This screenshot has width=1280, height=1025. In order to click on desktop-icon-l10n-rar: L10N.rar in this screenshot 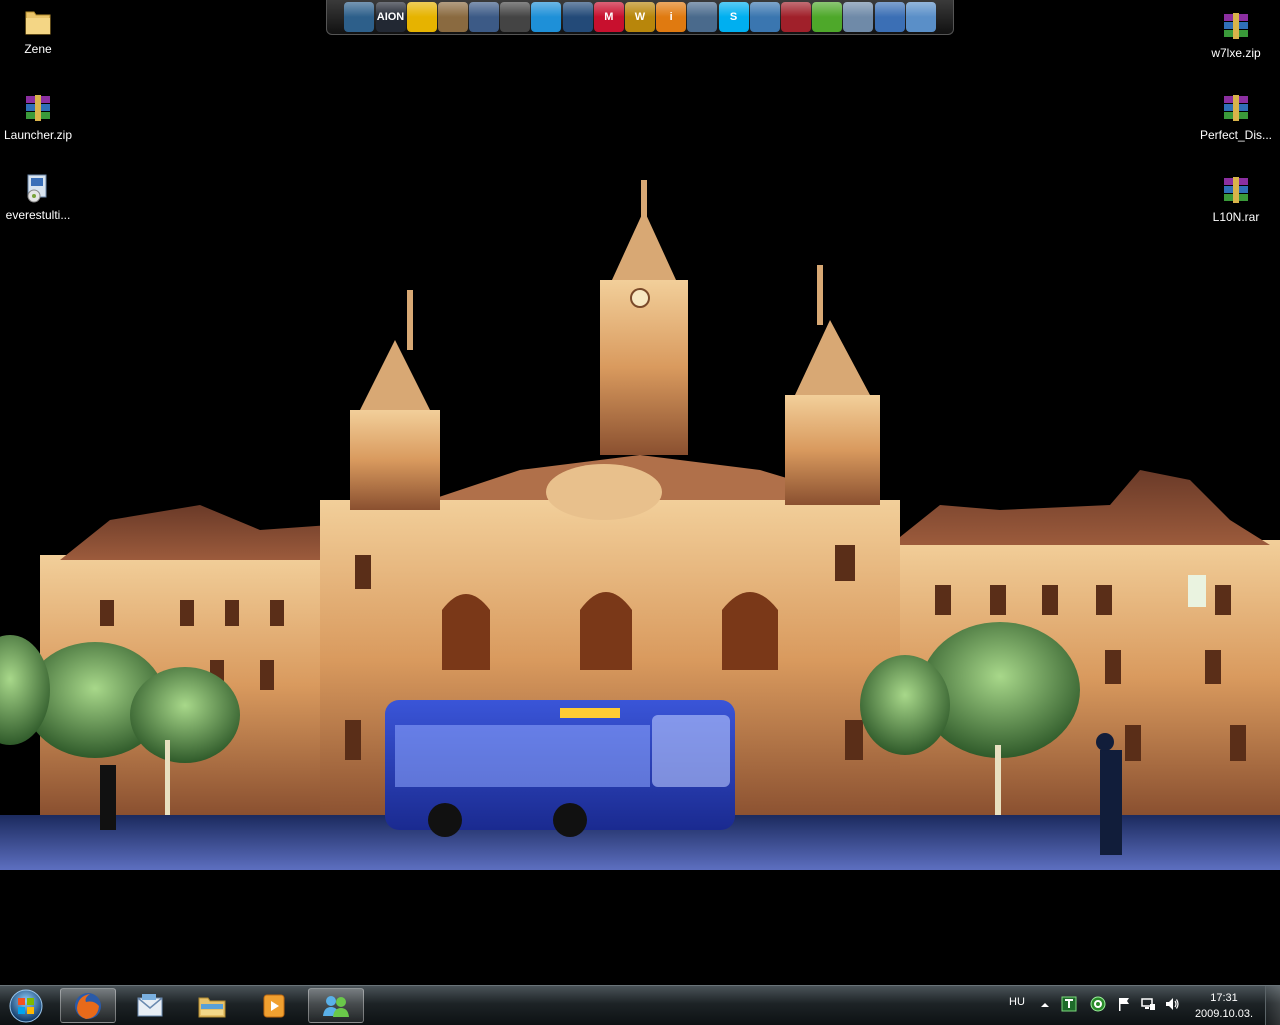, I will do `click(1236, 199)`.